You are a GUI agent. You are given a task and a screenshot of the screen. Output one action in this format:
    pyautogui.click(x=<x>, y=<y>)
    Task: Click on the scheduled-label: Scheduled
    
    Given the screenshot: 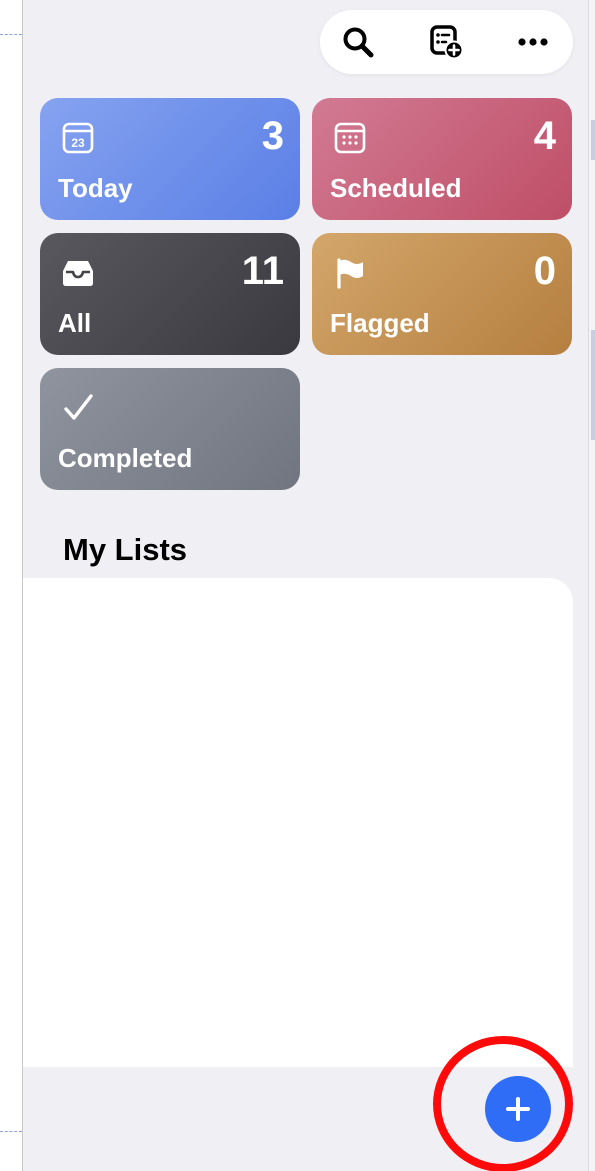 What is the action you would take?
    pyautogui.click(x=396, y=188)
    